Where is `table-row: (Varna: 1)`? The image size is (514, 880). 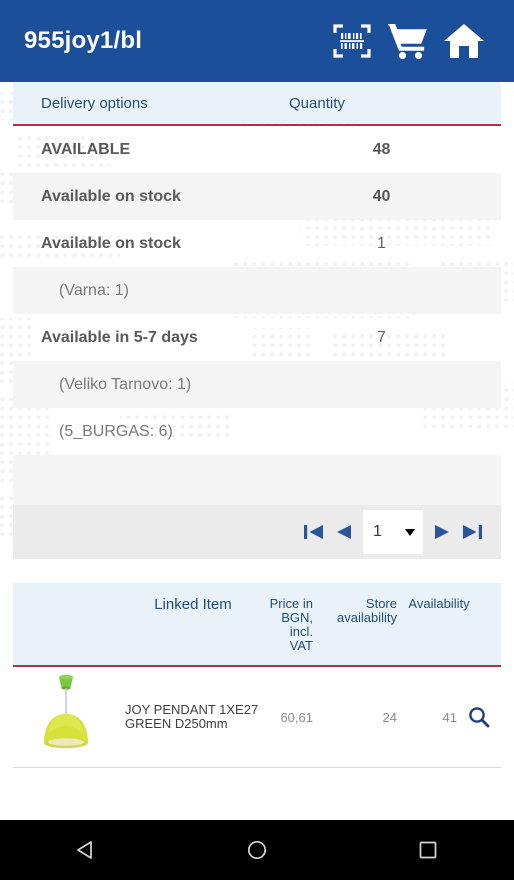
table-row: (Varna: 1) is located at coordinates (257, 290).